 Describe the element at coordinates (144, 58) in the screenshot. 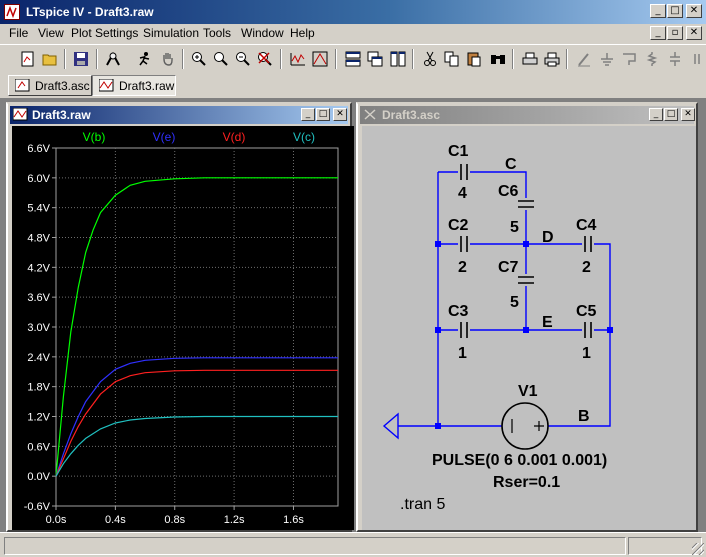

I see `run-icon` at that location.